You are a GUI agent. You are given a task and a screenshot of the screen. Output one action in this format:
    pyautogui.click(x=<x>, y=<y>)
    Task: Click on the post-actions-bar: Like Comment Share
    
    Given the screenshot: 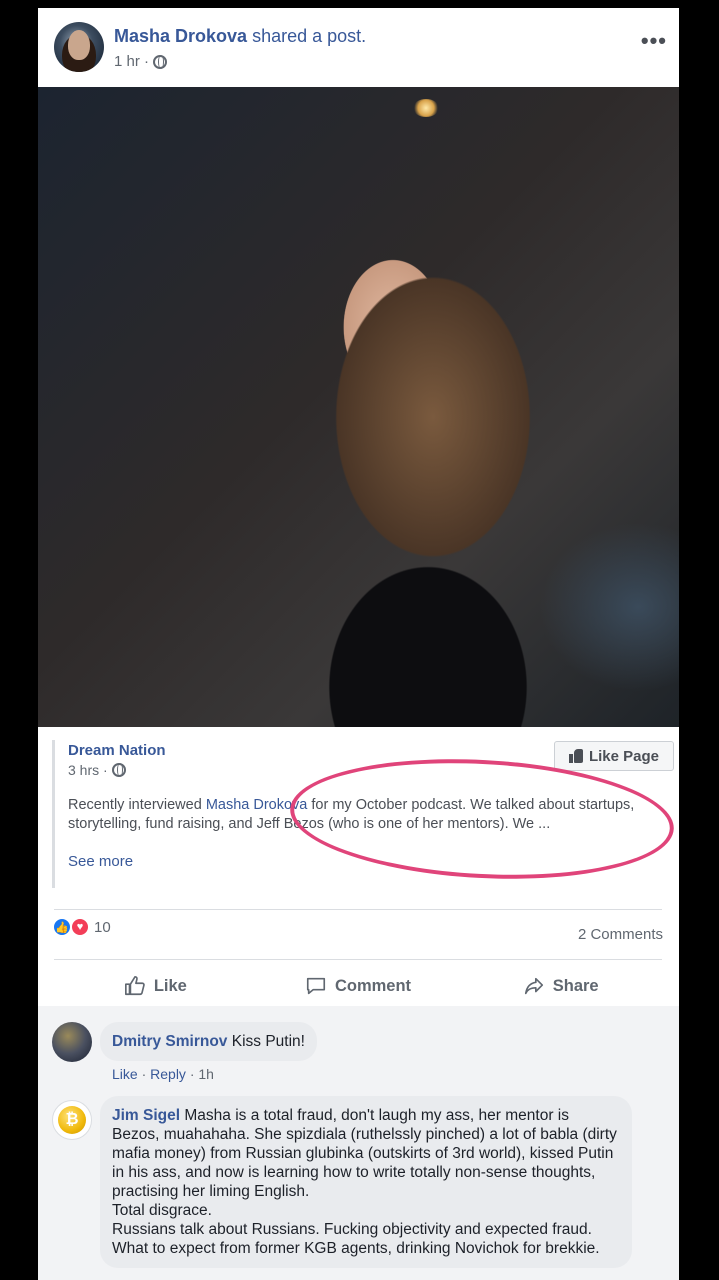 What is the action you would take?
    pyautogui.click(x=358, y=986)
    